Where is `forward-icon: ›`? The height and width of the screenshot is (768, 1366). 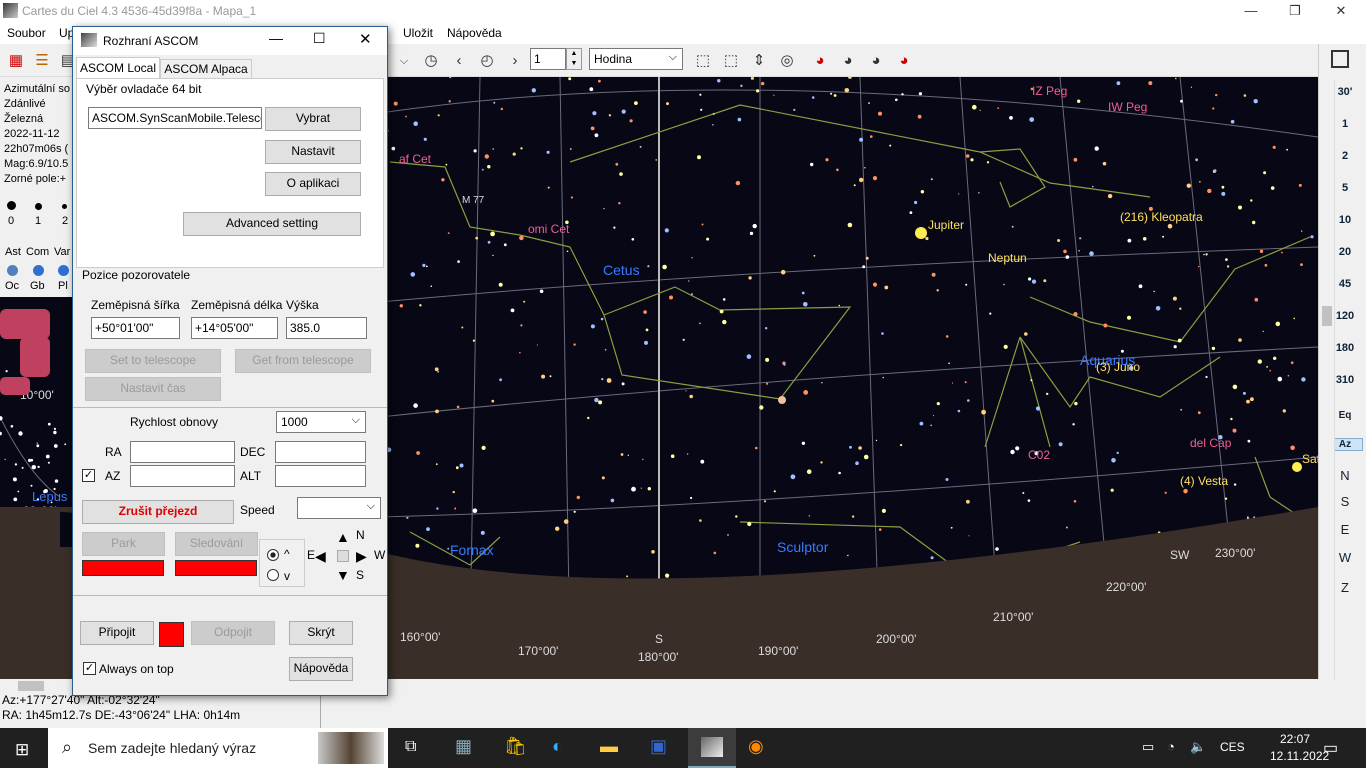
forward-icon: › is located at coordinates (515, 61).